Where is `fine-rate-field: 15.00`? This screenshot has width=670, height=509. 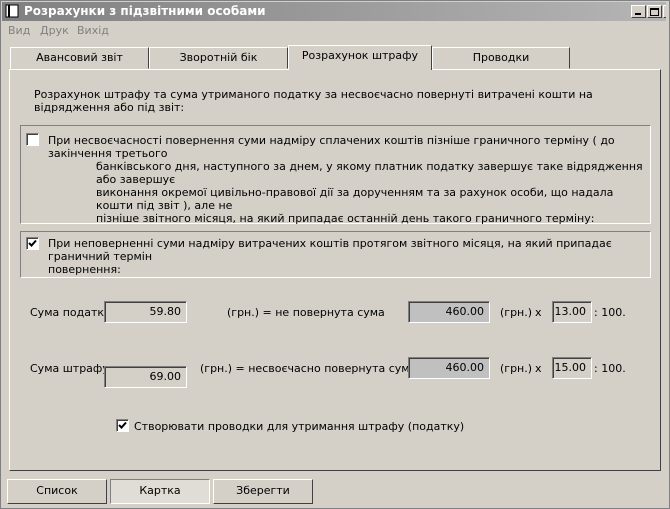
fine-rate-field: 15.00 is located at coordinates (572, 368).